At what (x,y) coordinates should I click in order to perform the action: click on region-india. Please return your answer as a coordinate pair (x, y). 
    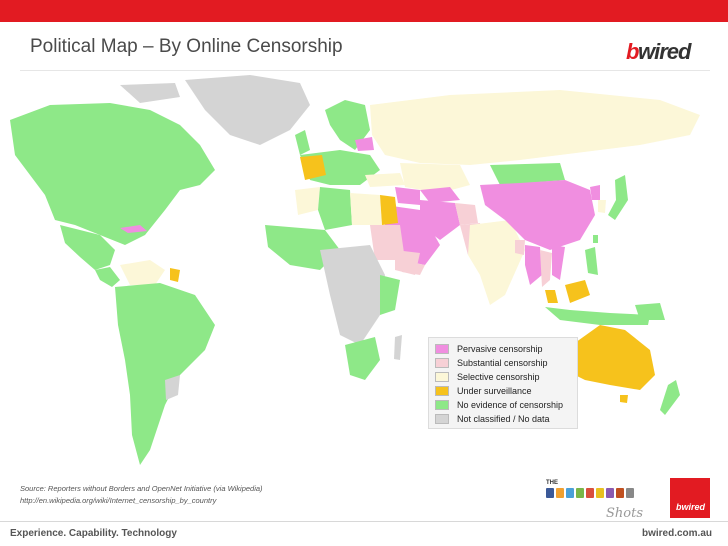
    Looking at the image, I should click on (496, 262).